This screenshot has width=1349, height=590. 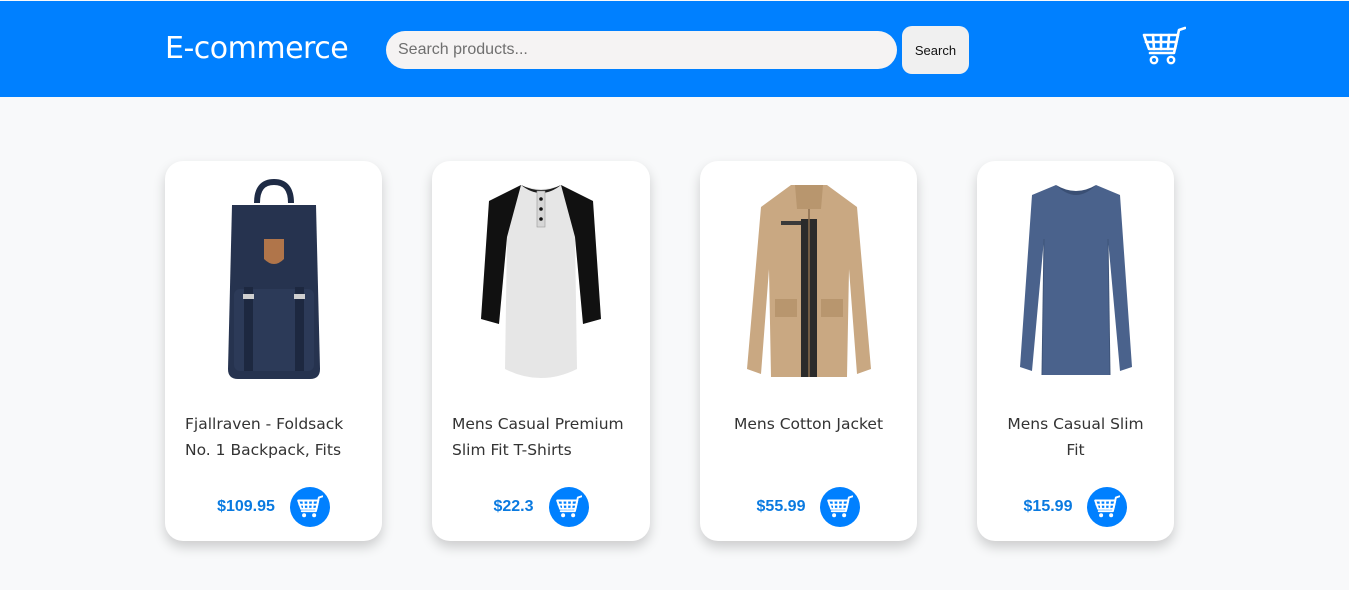 What do you see at coordinates (808, 437) in the screenshot?
I see `product-title: Mens Cotton Jacket` at bounding box center [808, 437].